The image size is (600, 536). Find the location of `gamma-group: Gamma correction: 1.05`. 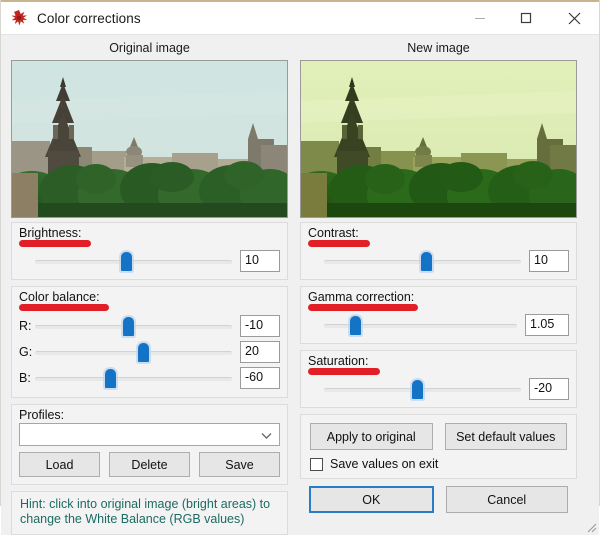

gamma-group: Gamma correction: 1.05 is located at coordinates (438, 315).